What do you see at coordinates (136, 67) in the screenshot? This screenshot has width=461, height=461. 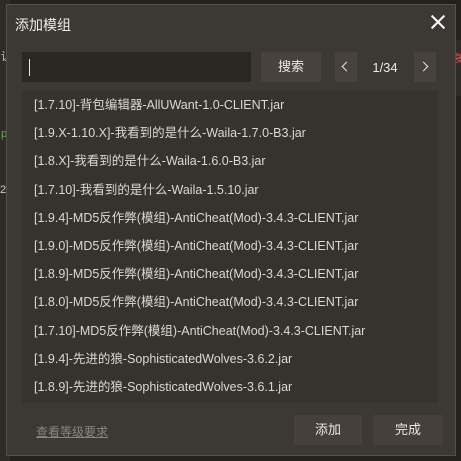 I see `search-input` at bounding box center [136, 67].